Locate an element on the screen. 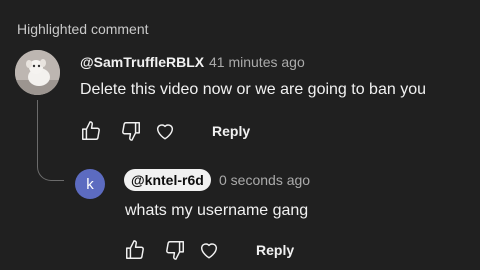  avatar is located at coordinates (37, 72).